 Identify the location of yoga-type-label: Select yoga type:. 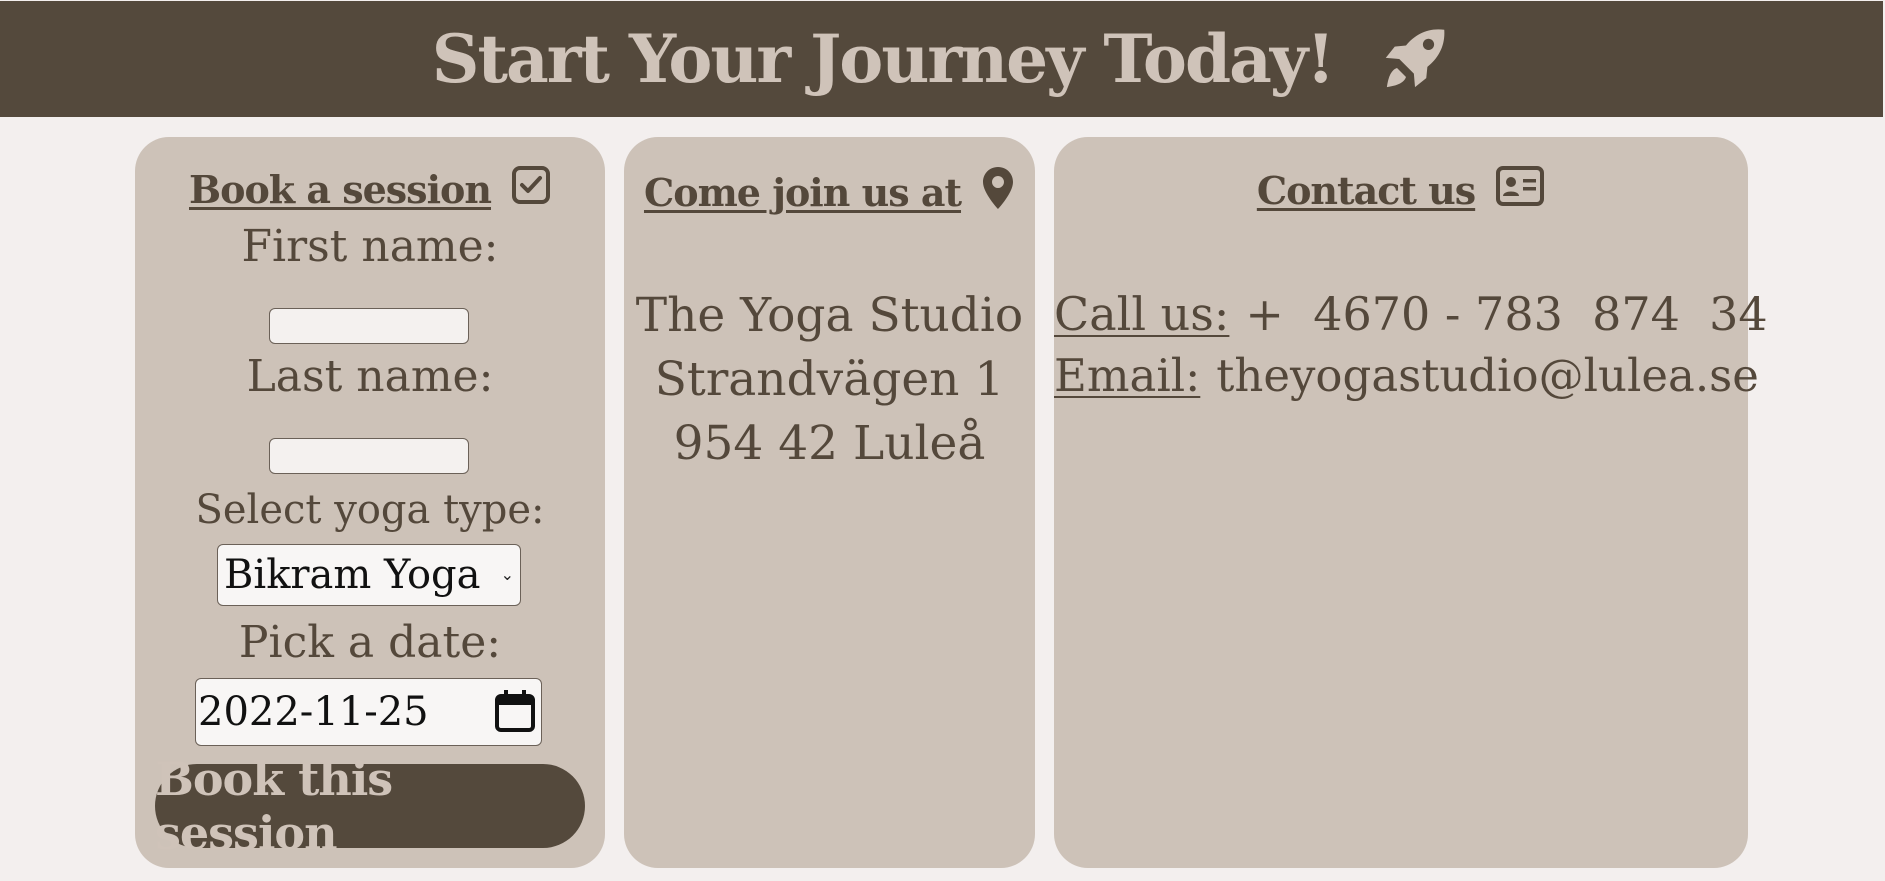
(370, 510).